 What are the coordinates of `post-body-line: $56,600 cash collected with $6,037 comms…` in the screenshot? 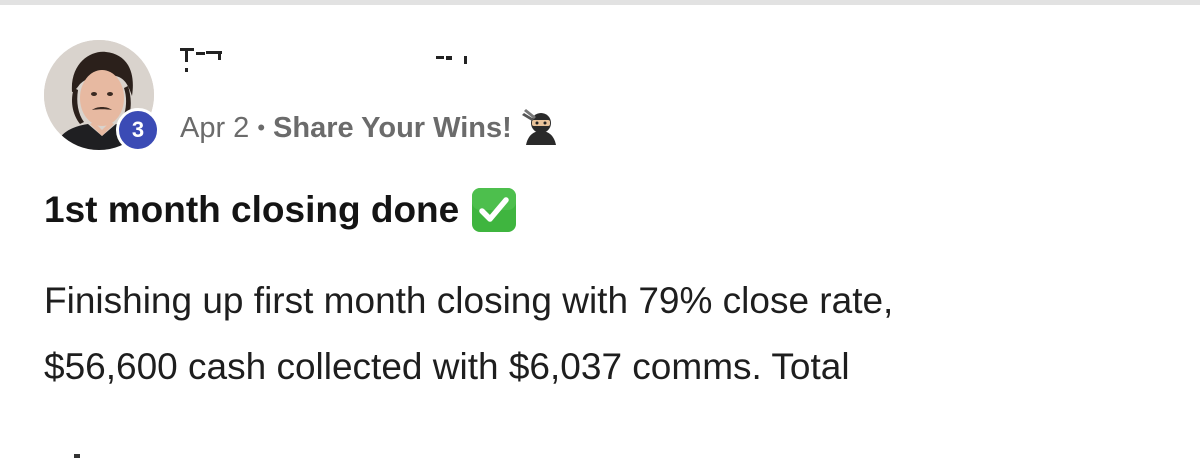 It's located at (447, 366).